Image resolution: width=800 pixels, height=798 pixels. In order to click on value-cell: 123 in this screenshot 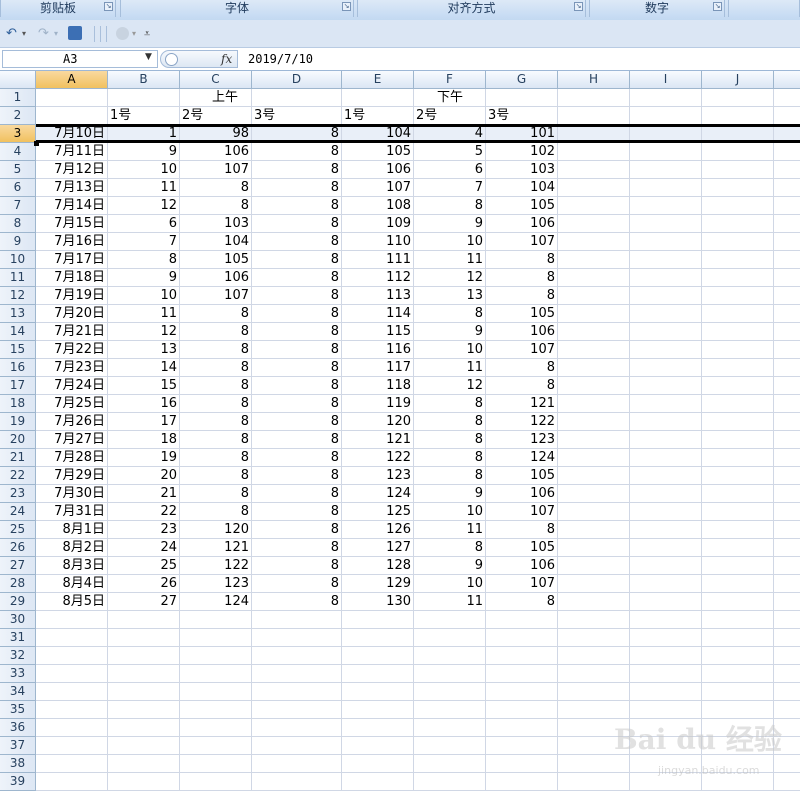, I will do `click(378, 476)`.